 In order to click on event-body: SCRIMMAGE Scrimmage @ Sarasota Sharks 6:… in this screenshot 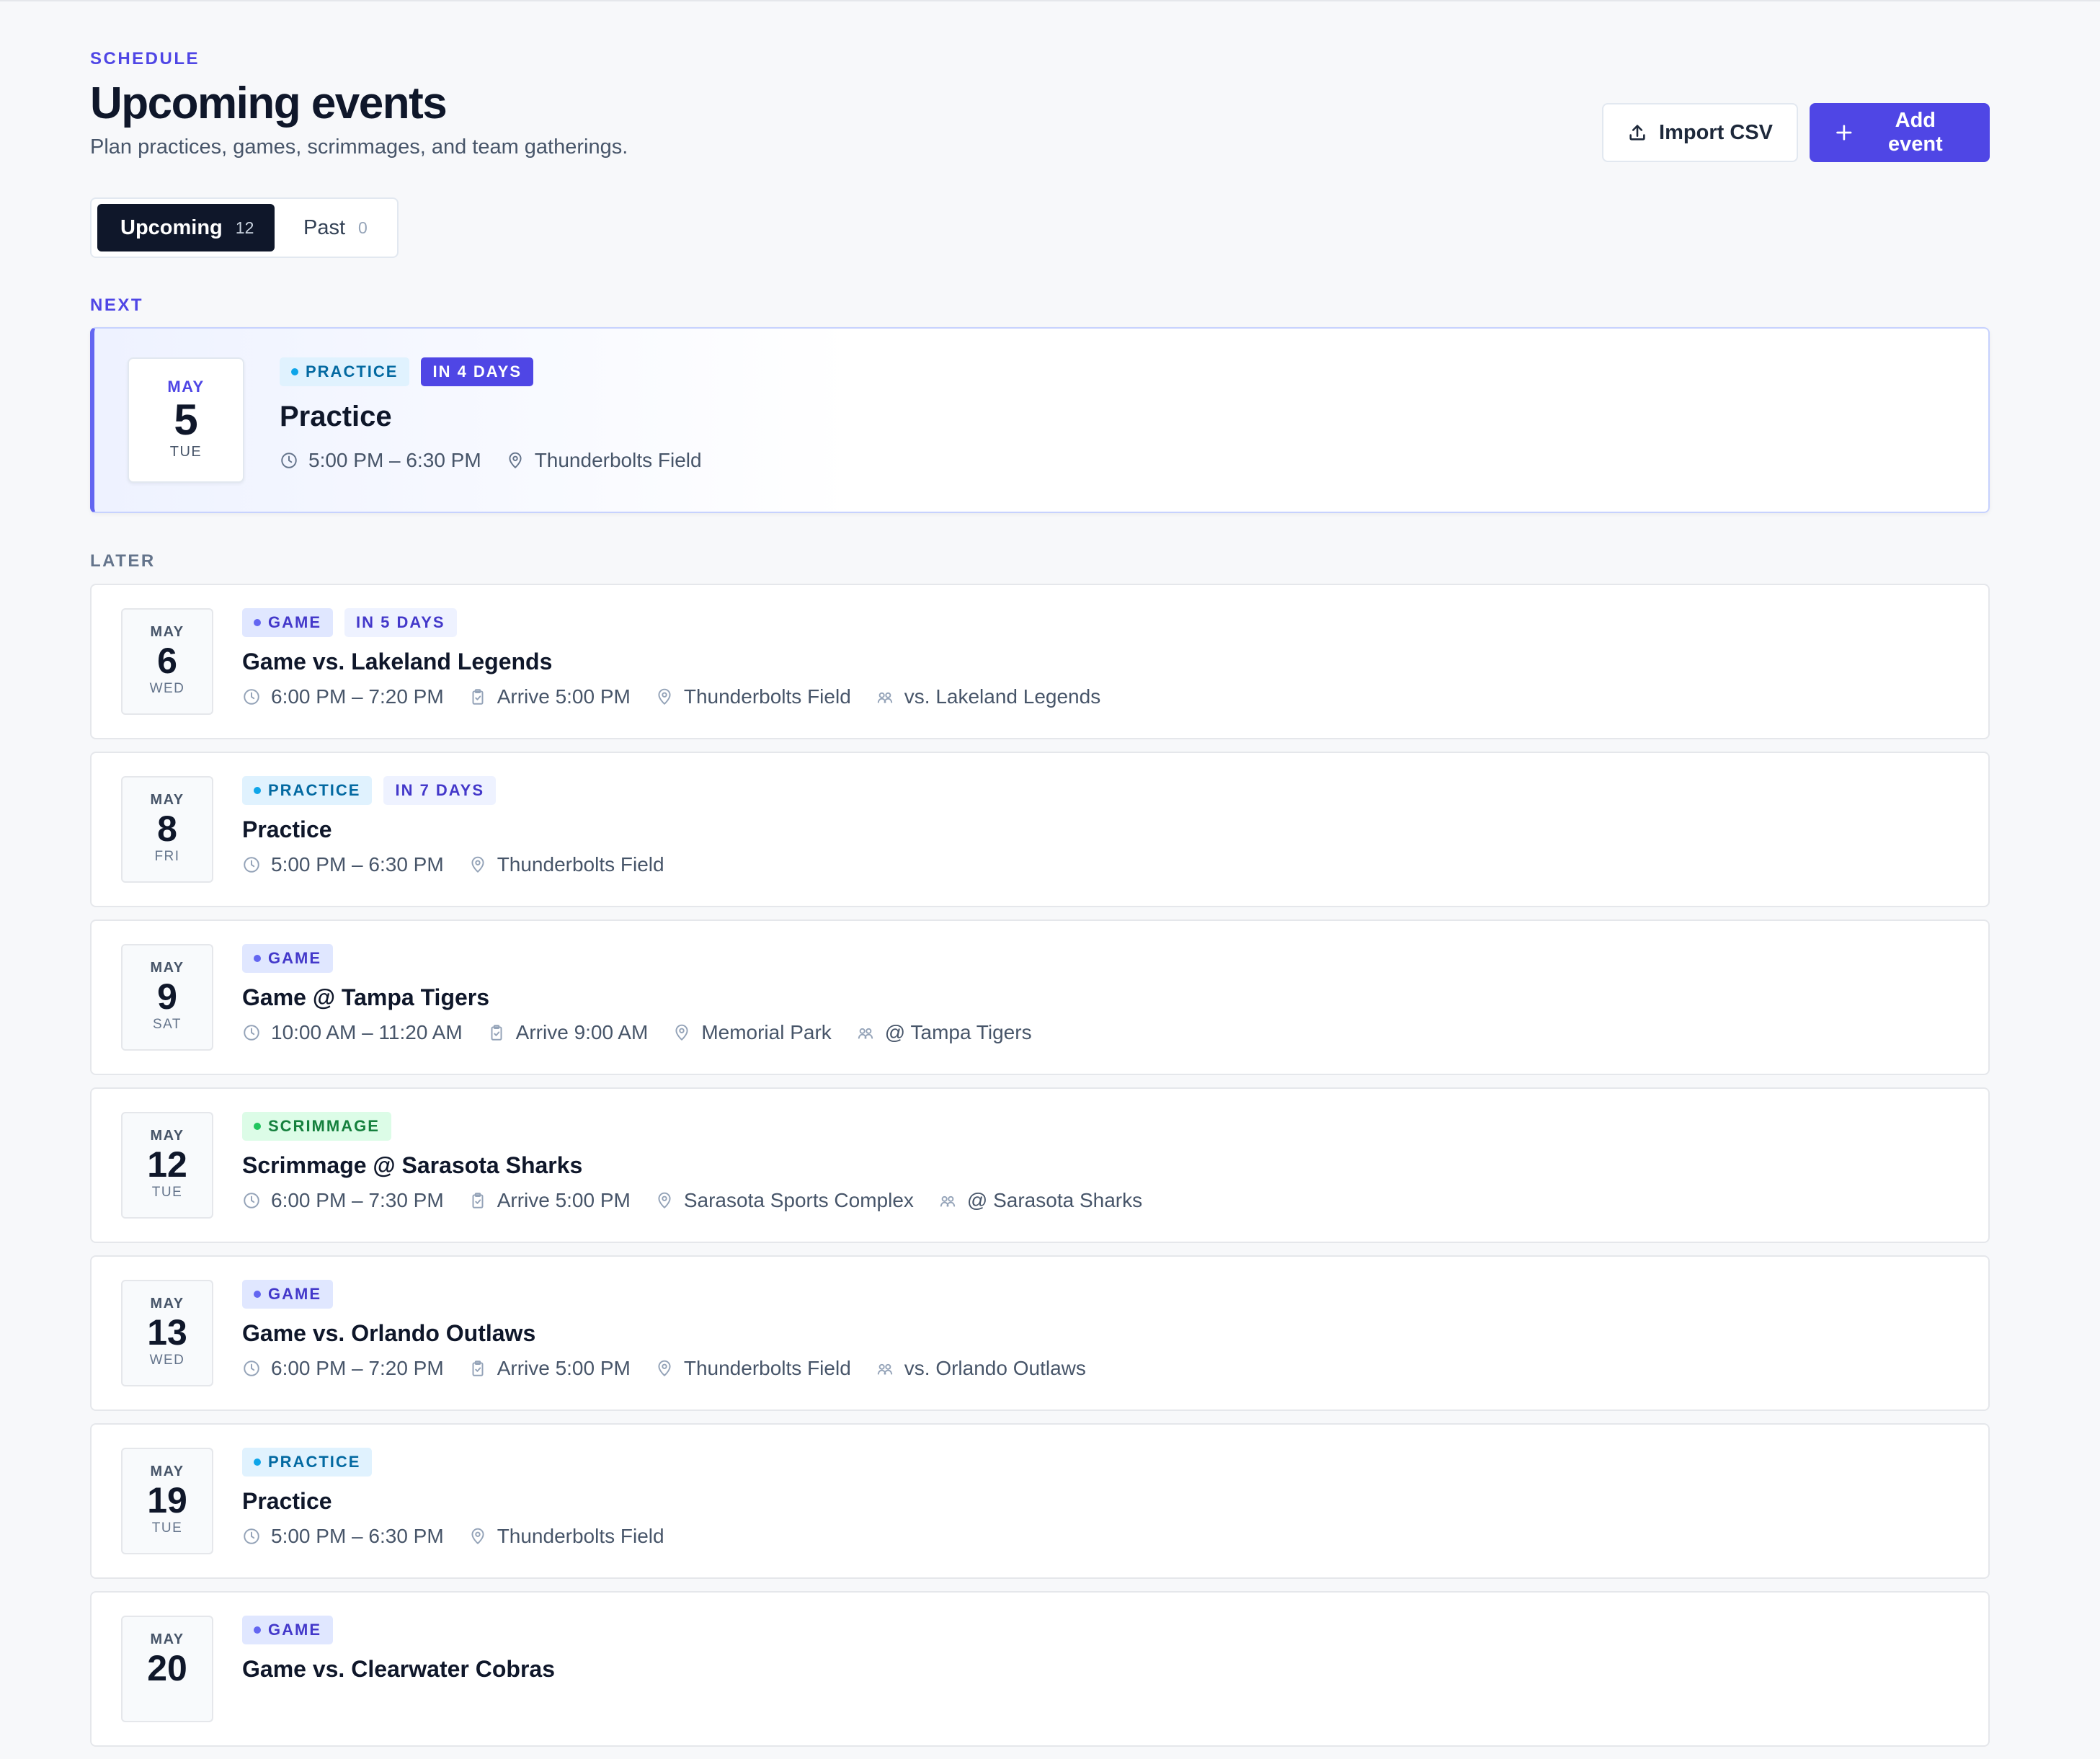, I will do `click(692, 1162)`.